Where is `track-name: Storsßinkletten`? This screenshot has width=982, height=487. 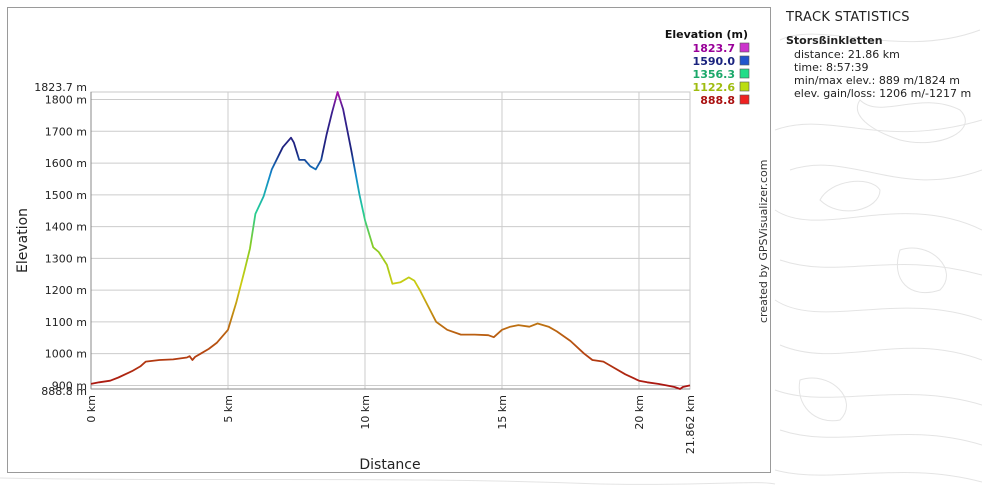 track-name: Storsßinkletten is located at coordinates (834, 40).